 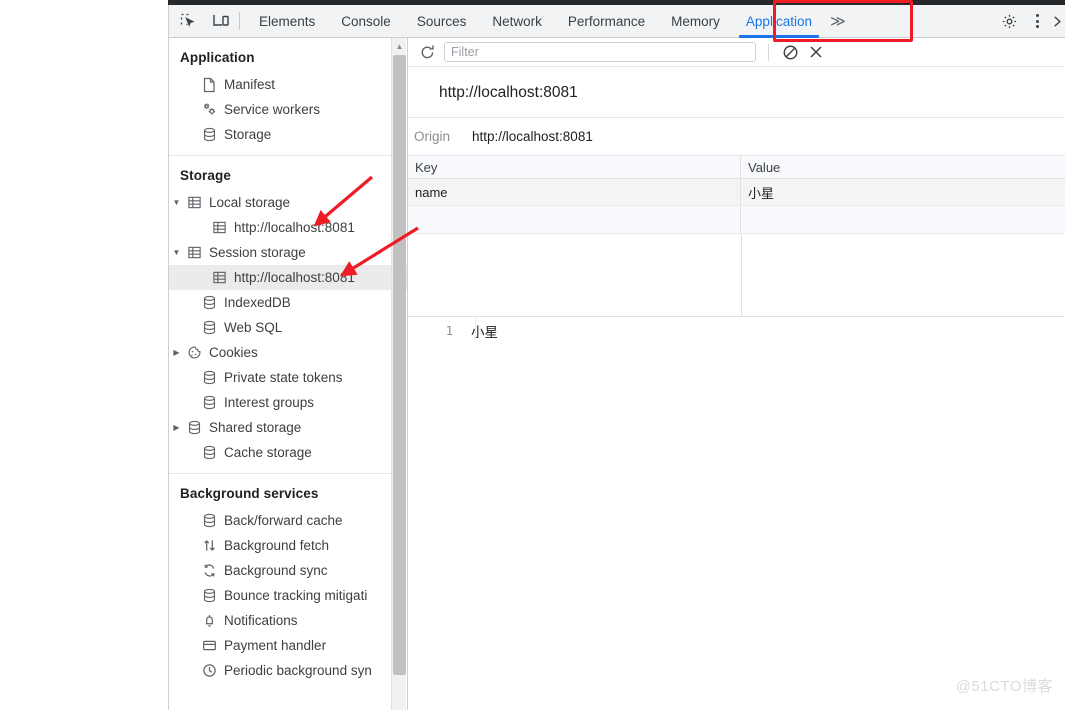 I want to click on value-preview-pane: 1 小星, so click(x=736, y=329).